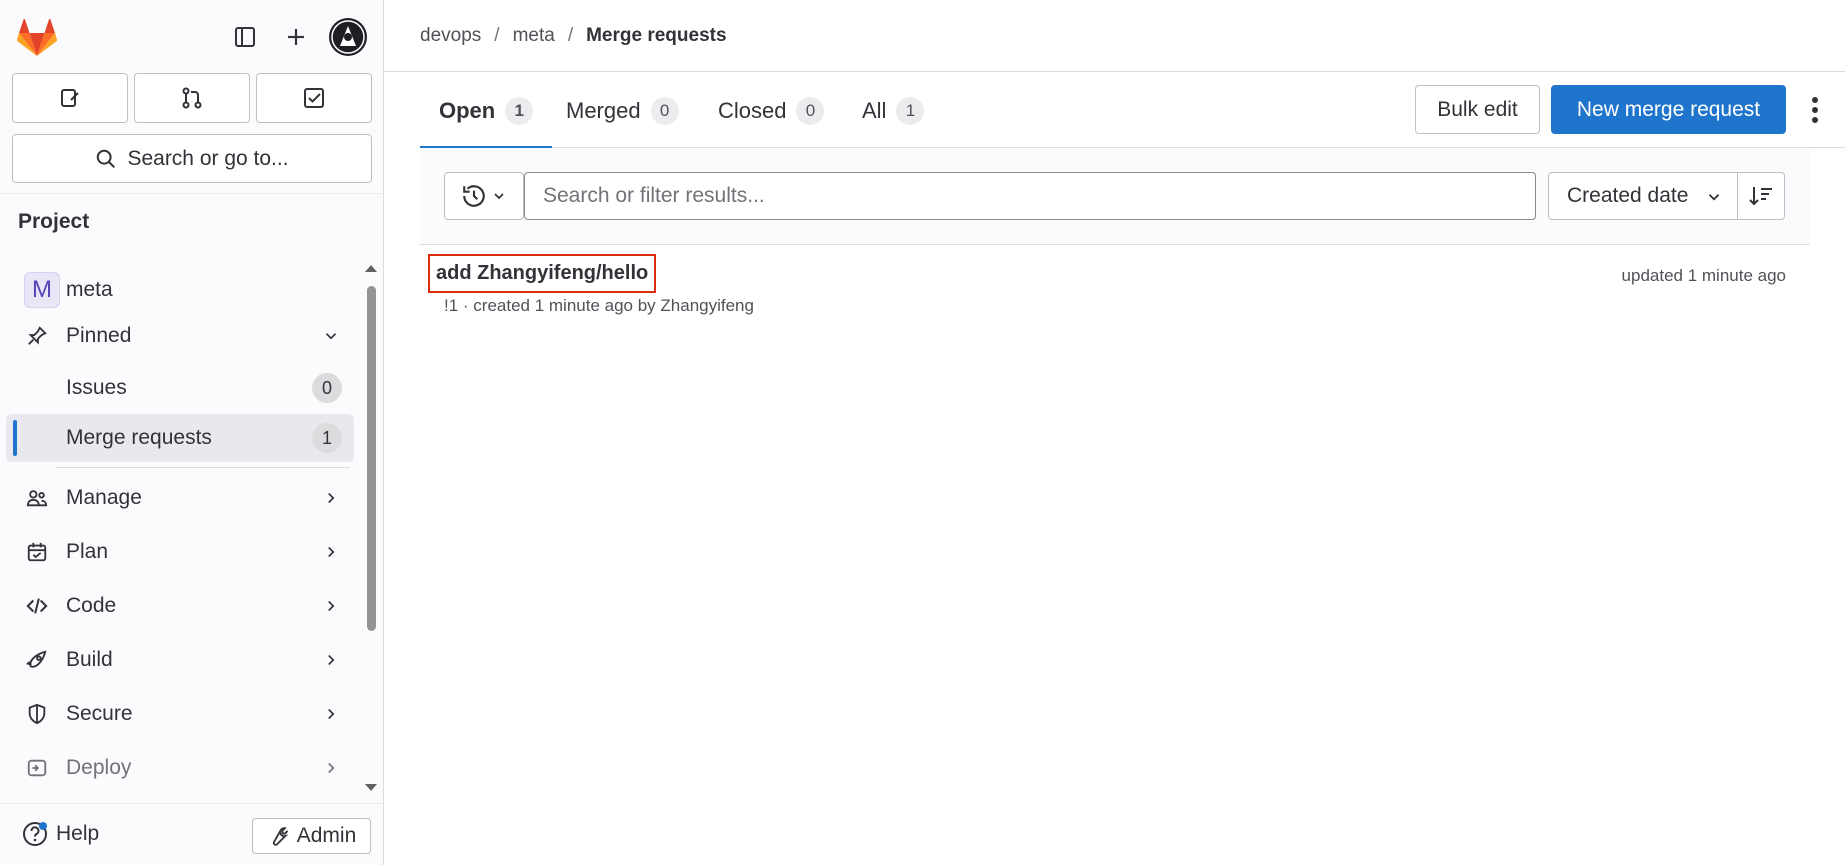 The image size is (1845, 865). I want to click on sidebar-item-project: M meta, so click(180, 290).